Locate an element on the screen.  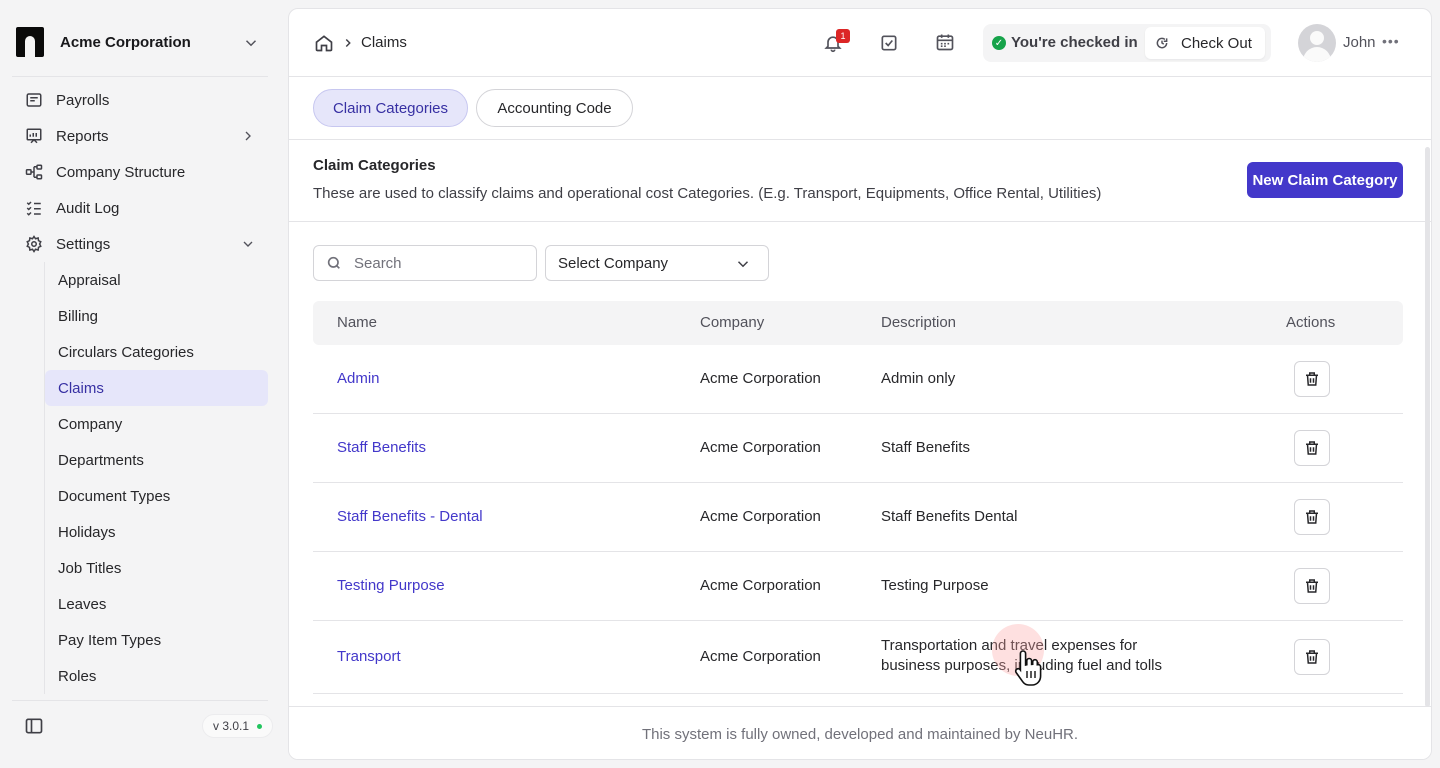
home-icon is located at coordinates (324, 43).